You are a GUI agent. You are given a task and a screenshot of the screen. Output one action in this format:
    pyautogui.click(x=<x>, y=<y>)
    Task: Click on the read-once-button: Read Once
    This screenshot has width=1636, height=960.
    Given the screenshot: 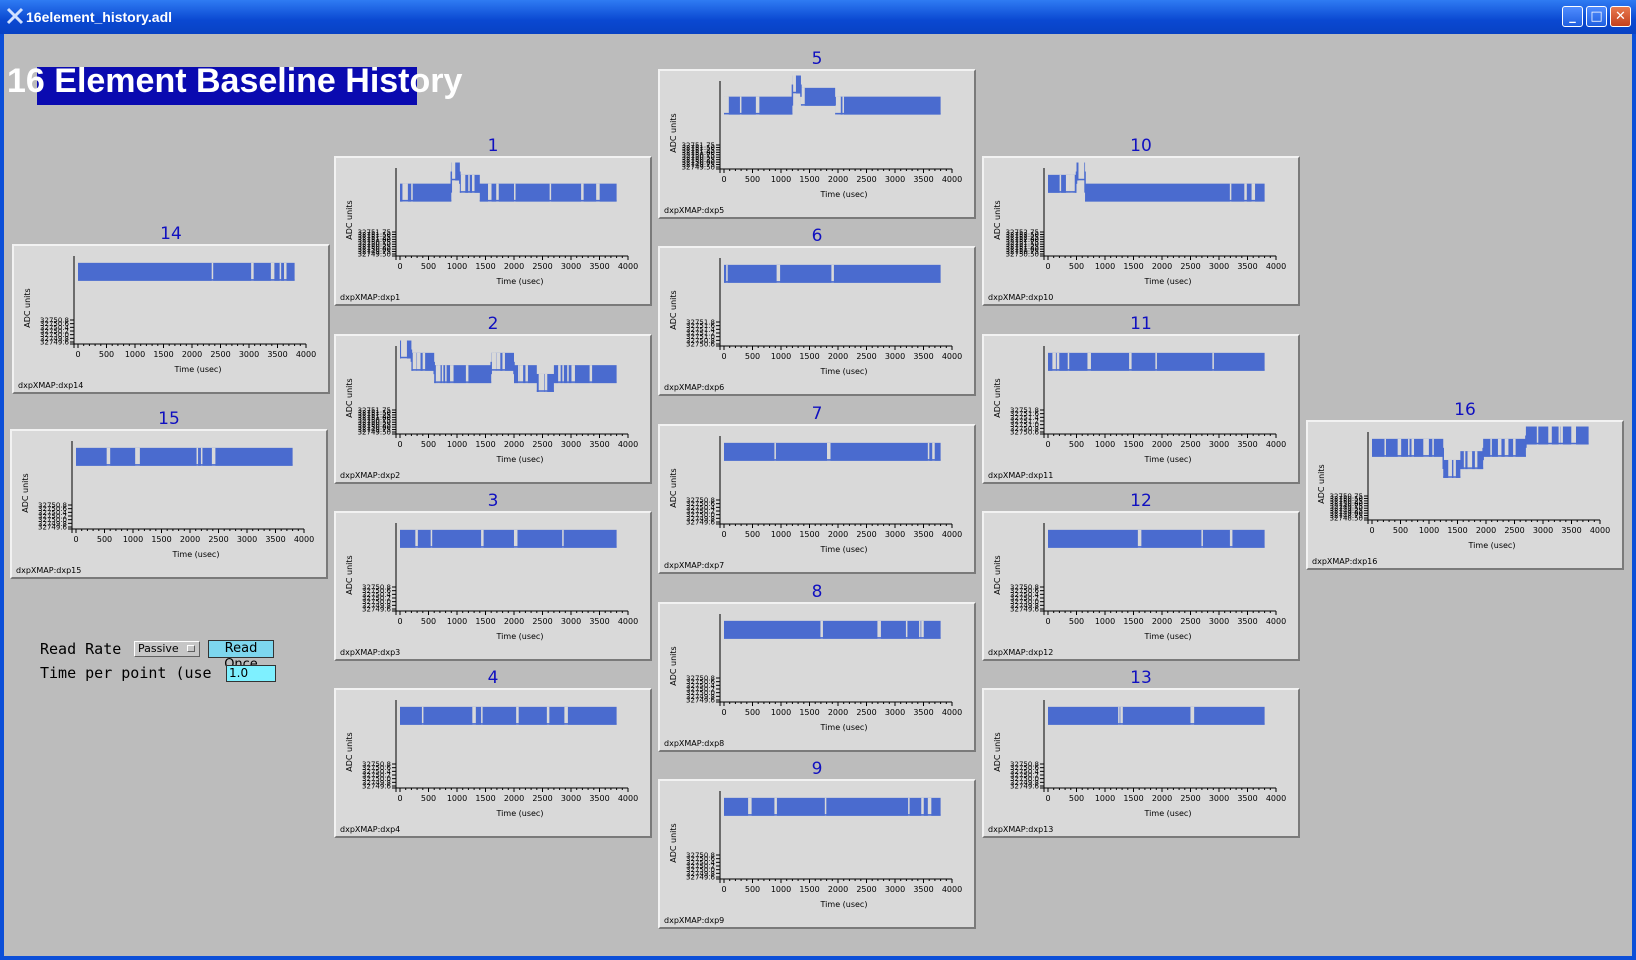 What is the action you would take?
    pyautogui.click(x=241, y=656)
    